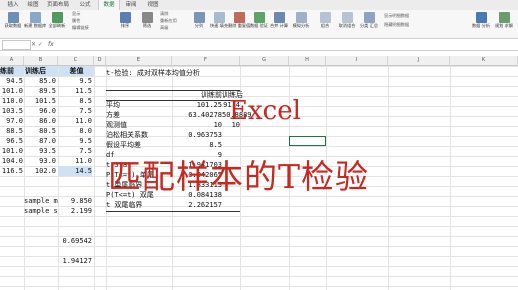 This screenshot has height=290, width=518. Describe the element at coordinates (11, 81) in the screenshot. I see `cell-a: 94.5` at that location.